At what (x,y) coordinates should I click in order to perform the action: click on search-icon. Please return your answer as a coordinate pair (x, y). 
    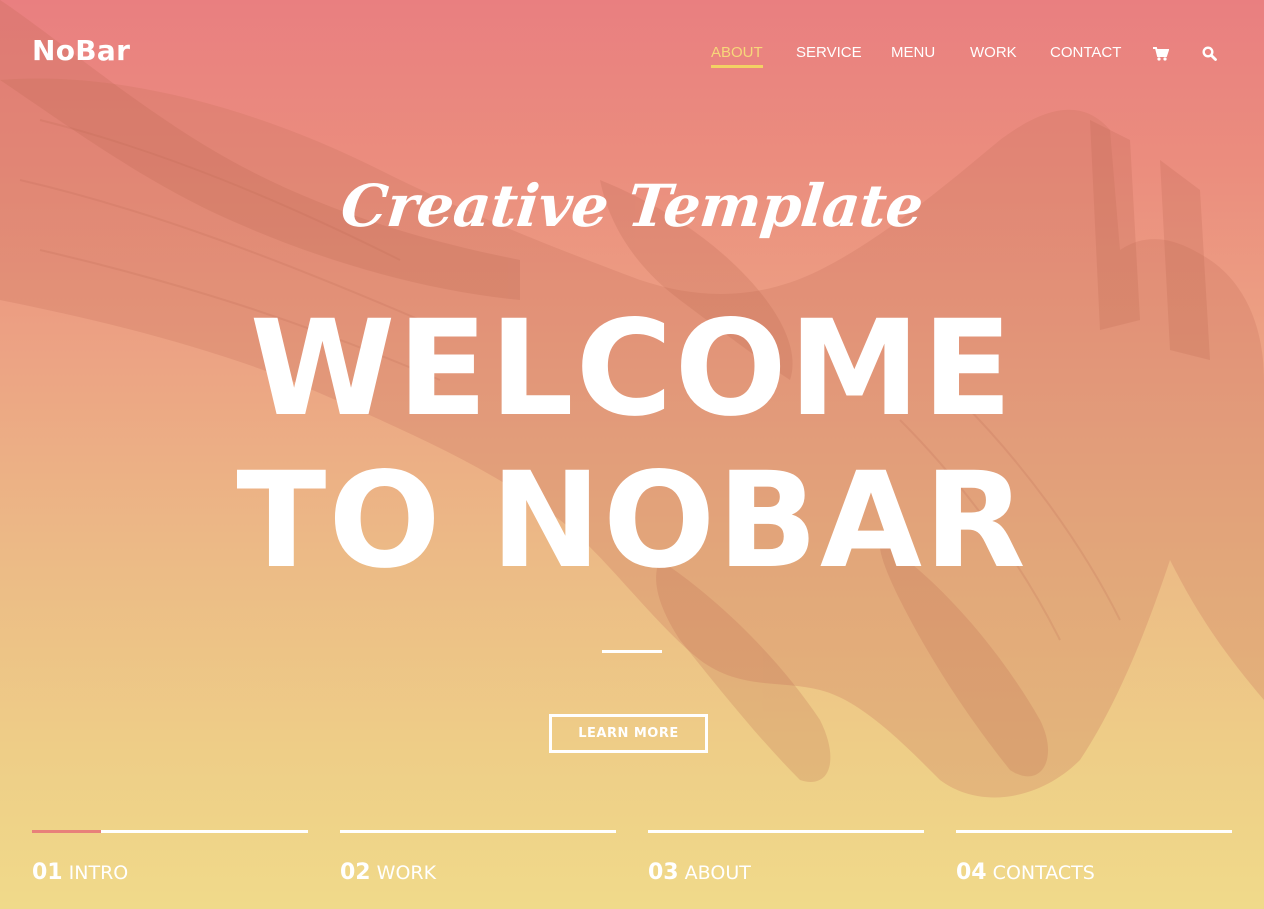
    Looking at the image, I should click on (1209, 55).